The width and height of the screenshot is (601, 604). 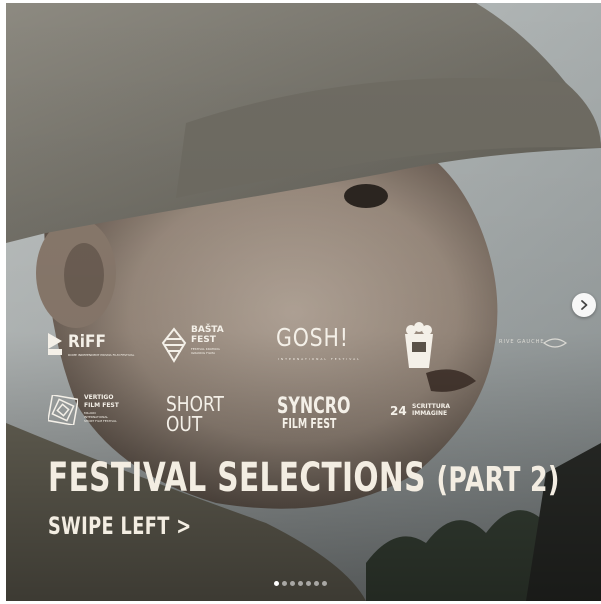 I want to click on short-out-logo: SHORT OUT, so click(x=201, y=414).